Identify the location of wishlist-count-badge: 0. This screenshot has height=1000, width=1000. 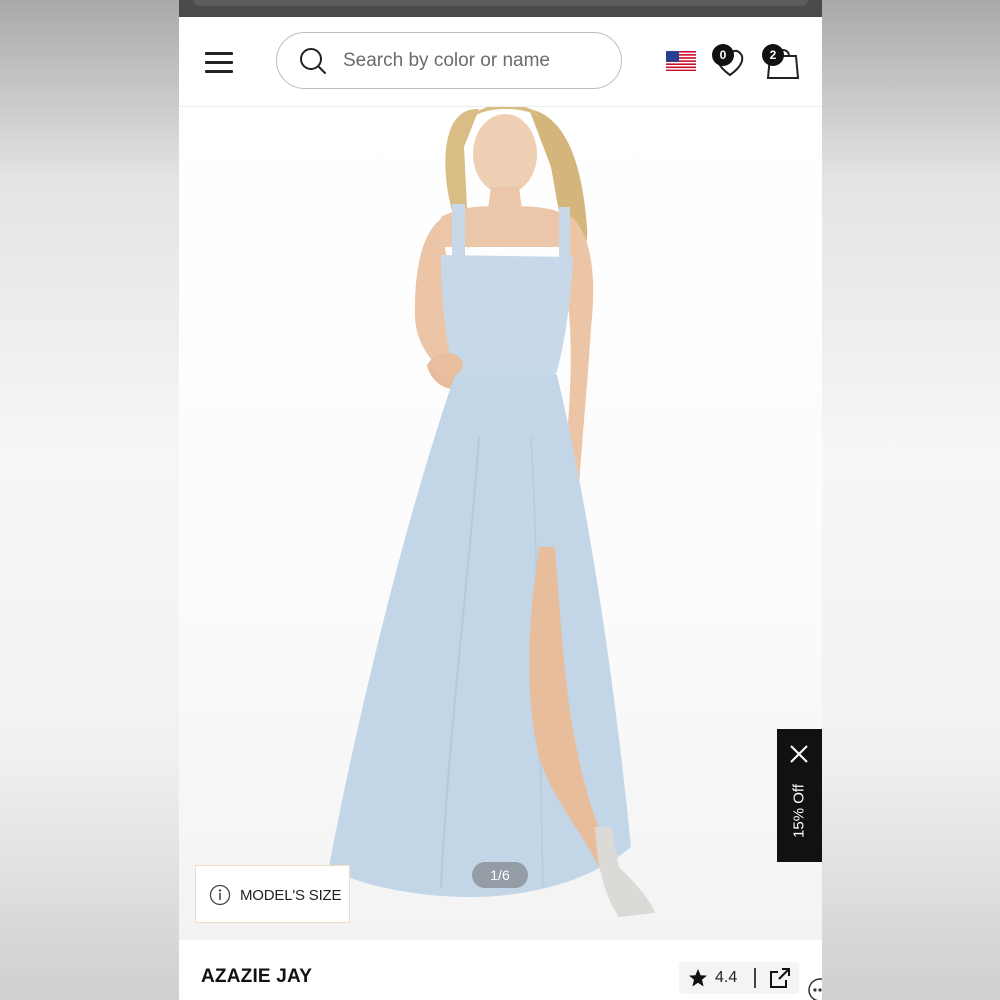
(723, 55).